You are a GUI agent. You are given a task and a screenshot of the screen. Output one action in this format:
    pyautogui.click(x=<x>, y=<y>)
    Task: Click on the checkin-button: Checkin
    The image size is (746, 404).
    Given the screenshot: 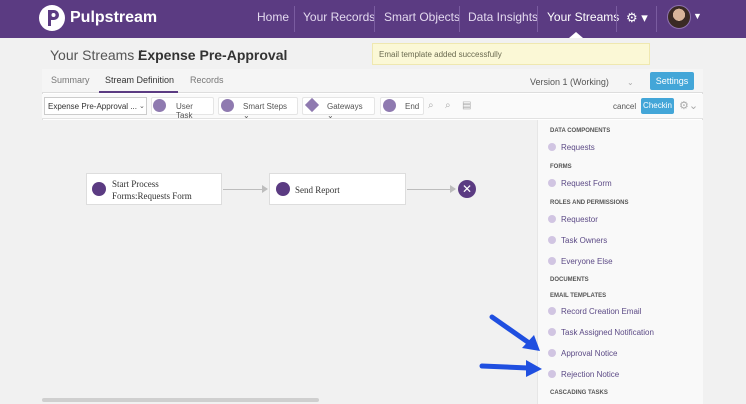 What is the action you would take?
    pyautogui.click(x=657, y=106)
    